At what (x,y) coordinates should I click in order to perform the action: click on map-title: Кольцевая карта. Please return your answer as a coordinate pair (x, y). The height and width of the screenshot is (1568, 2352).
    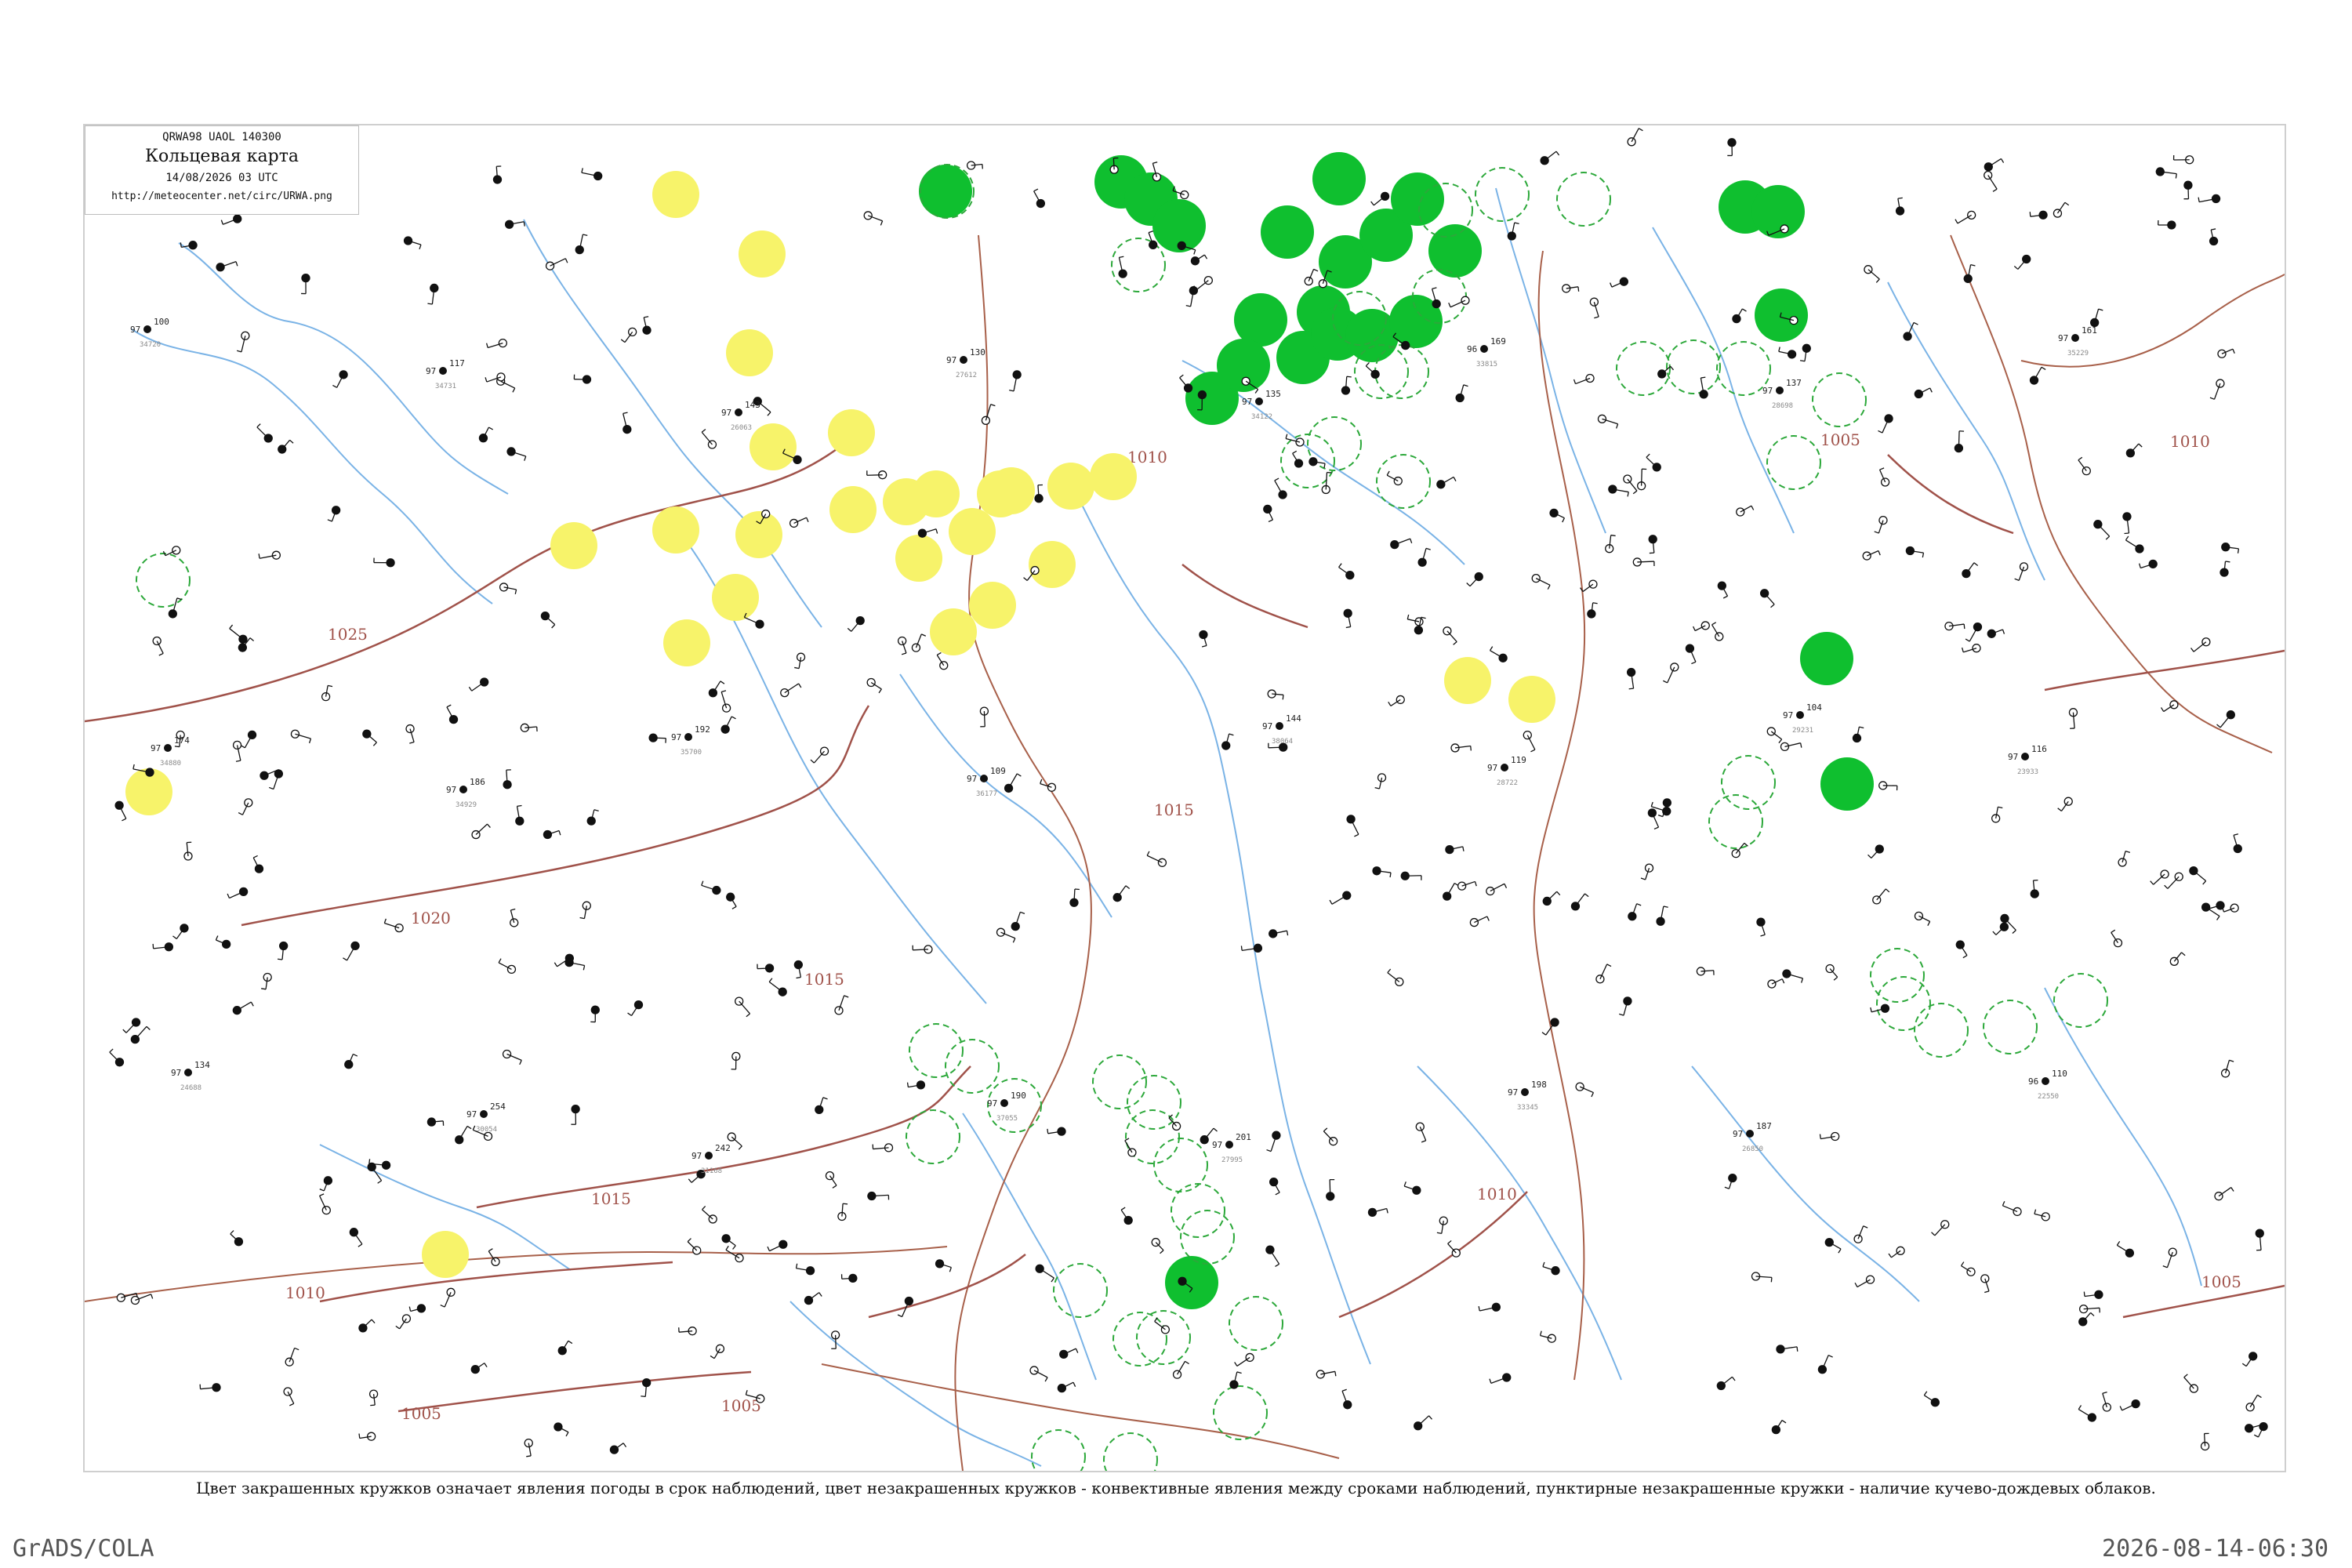
    Looking at the image, I should click on (221, 156).